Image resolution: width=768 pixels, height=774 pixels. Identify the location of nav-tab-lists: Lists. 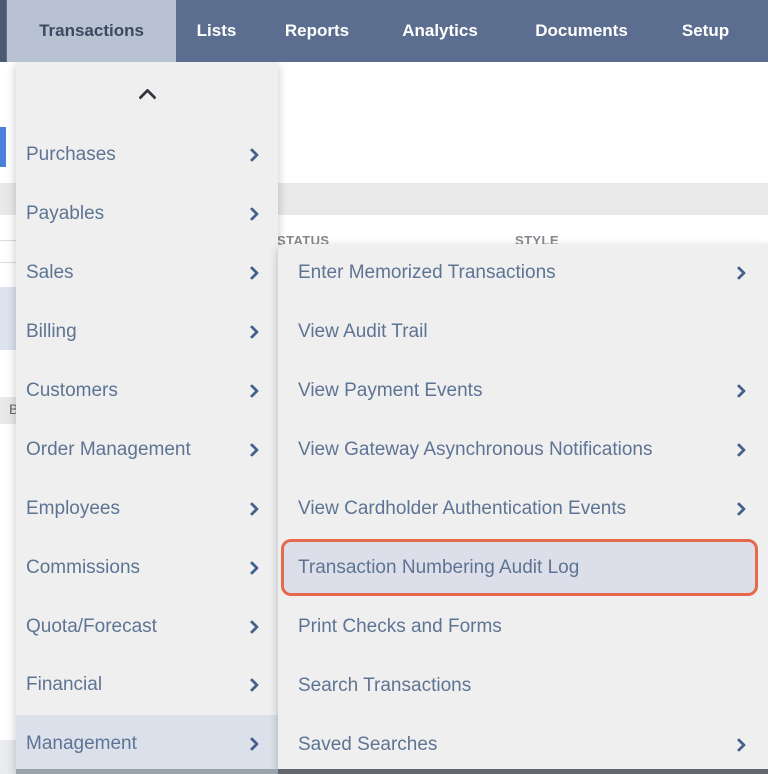
(216, 31).